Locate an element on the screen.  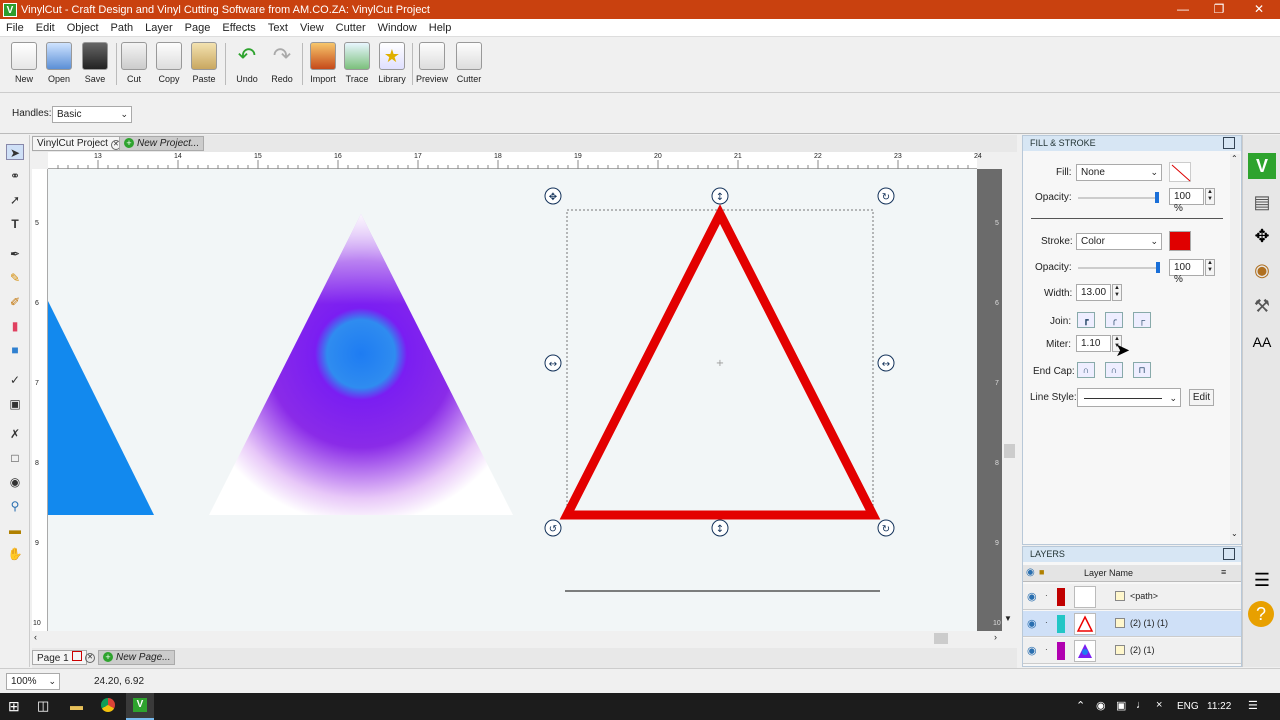
weld-tool-icon: ◉ is located at coordinates (15, 482).